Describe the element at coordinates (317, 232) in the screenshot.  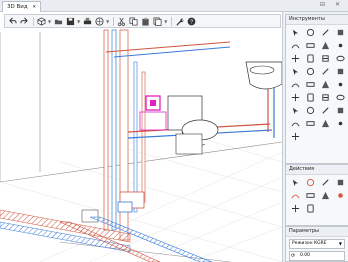
I see `params-panel-title: Параметры` at that location.